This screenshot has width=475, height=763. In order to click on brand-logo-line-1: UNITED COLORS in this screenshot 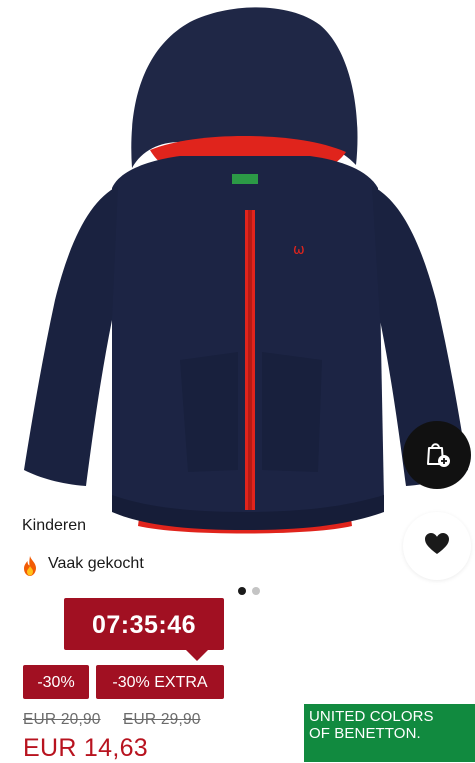, I will do `click(371, 716)`.